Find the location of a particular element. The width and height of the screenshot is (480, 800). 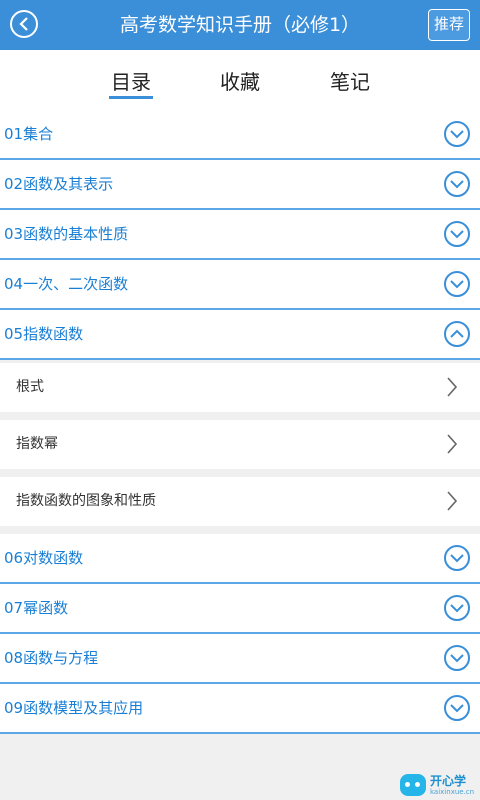

subsection-label: 指数幂 is located at coordinates (37, 444).